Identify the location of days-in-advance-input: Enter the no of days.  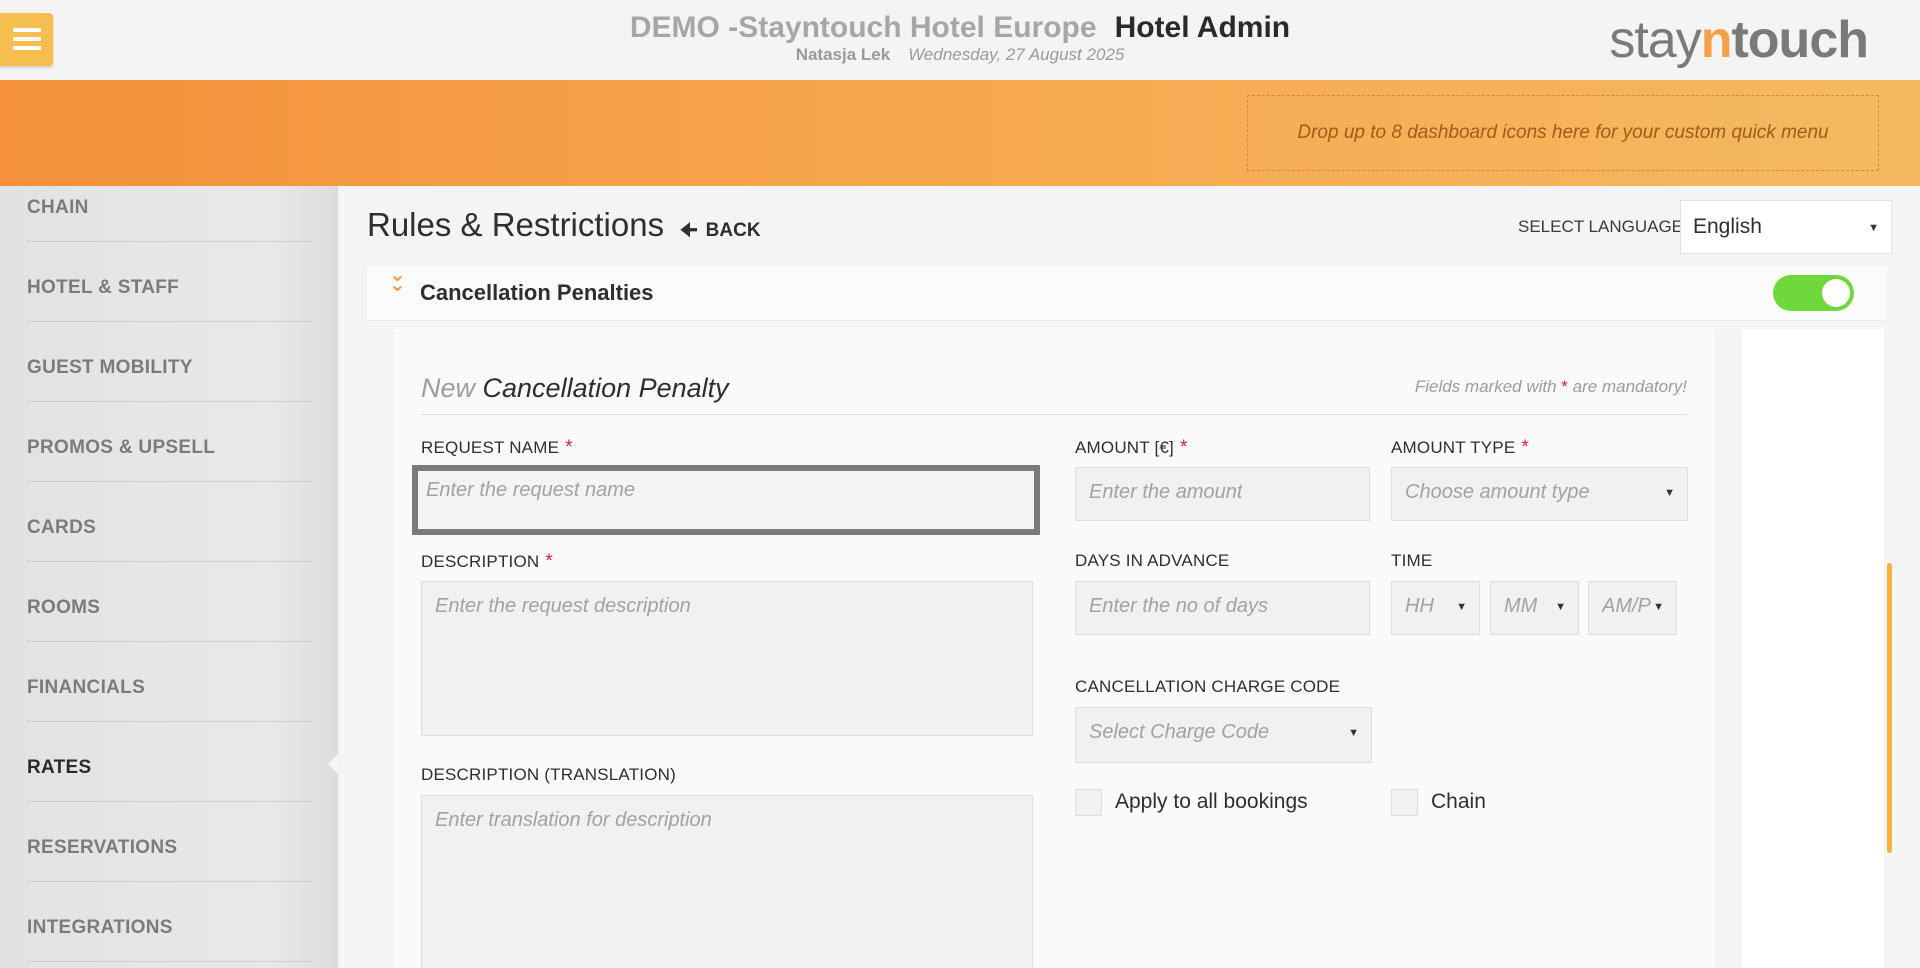
(1222, 608).